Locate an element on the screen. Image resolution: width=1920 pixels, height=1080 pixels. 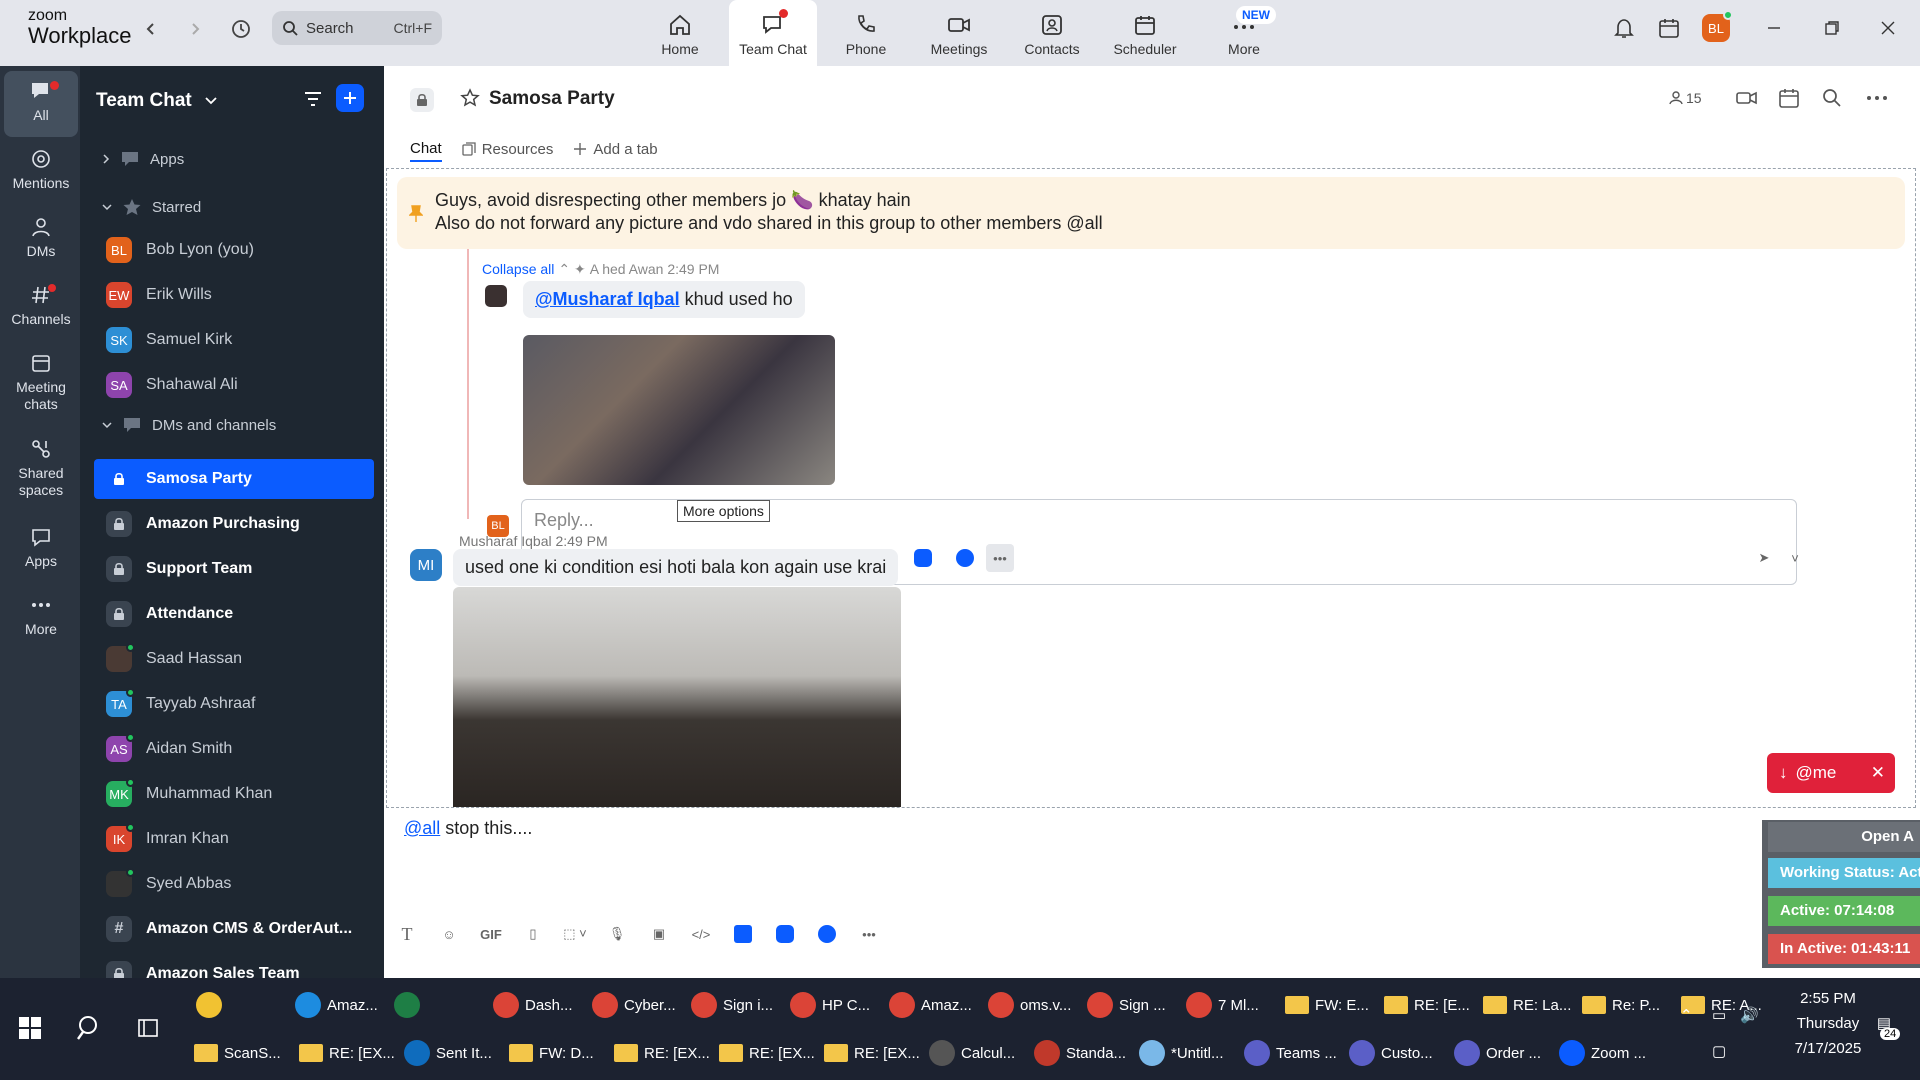
nav-home: Home is located at coordinates (680, 33).